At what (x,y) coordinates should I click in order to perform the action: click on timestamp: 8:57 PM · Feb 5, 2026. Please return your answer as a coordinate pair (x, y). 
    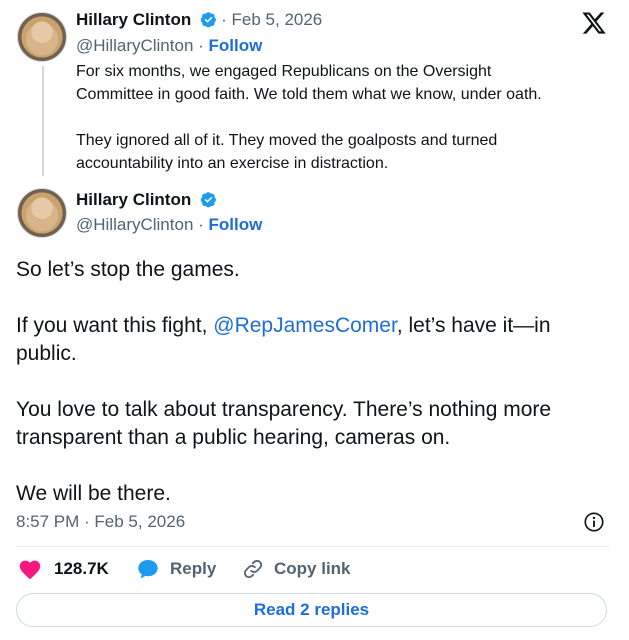
    Looking at the image, I should click on (100, 522).